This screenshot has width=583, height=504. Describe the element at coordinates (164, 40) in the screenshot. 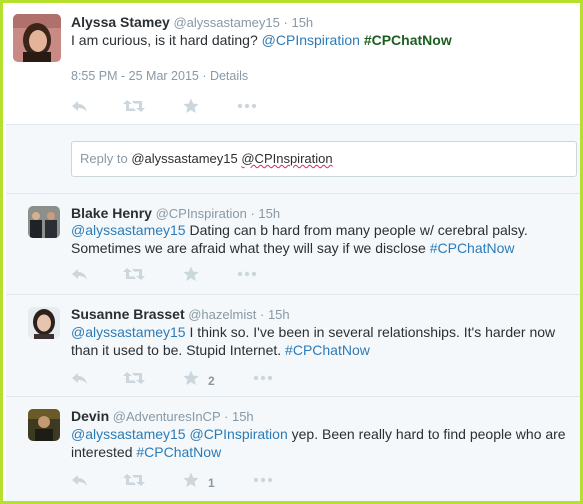

I see `tweet-text-body: I am curious, is it hard dating?` at that location.